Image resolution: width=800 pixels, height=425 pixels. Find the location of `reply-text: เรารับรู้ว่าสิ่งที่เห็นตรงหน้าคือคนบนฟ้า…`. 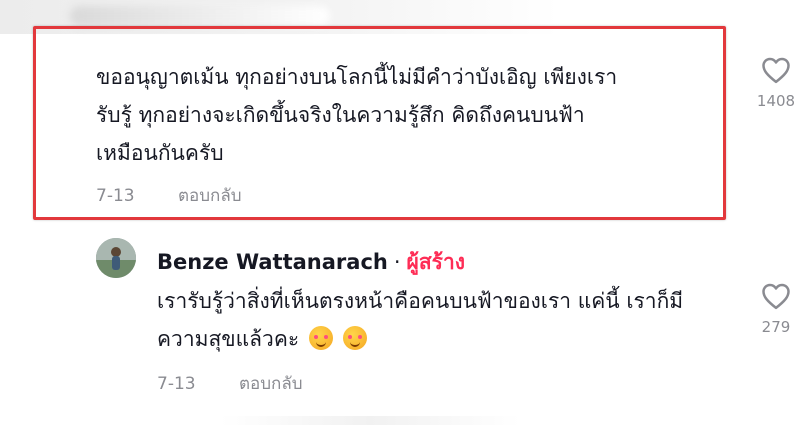

reply-text: เรารับรู้ว่าสิ่งที่เห็นตรงหน้าคือคนบนฟ้า… is located at coordinates (442, 320).